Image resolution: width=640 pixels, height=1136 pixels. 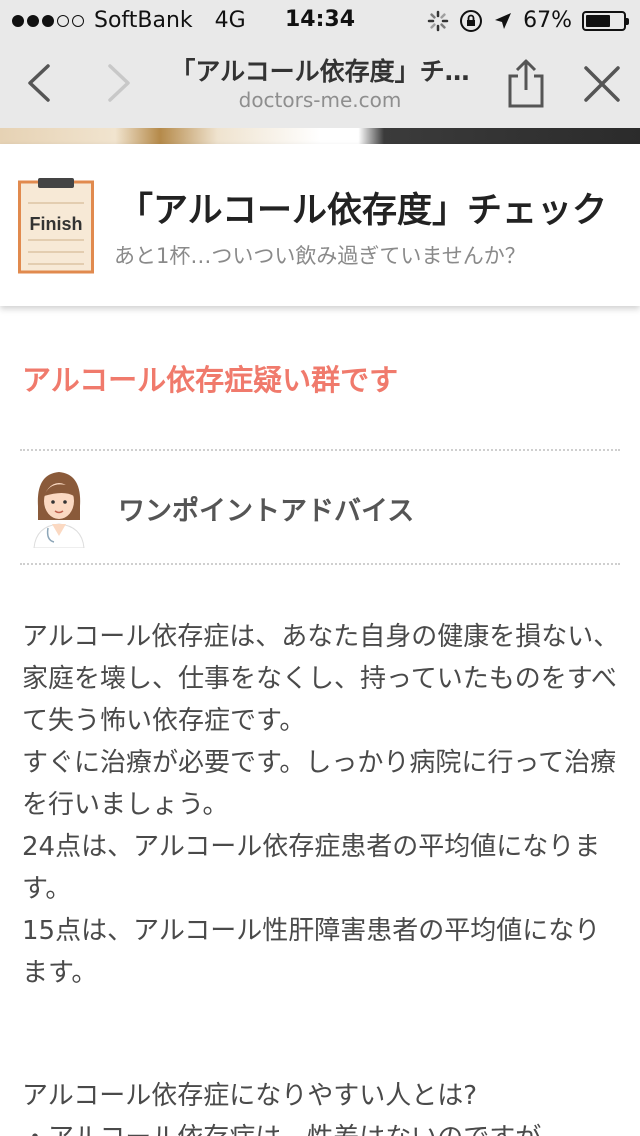 I want to click on quiz-subtitle: あと1杯…ついつい飲み過ぎていませんか？, so click(x=320, y=256).